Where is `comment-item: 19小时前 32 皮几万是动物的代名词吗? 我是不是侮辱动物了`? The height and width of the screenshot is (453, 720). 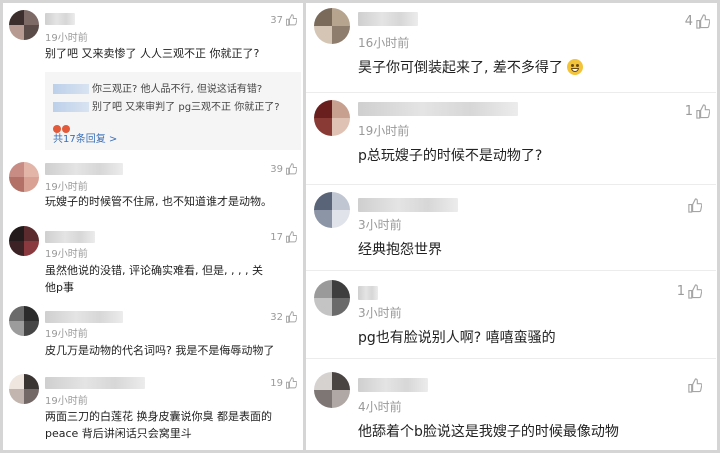
comment-item: 19小时前 32 皮几万是动物的代名词吗? 我是不是侮辱动物了 is located at coordinates (153, 334).